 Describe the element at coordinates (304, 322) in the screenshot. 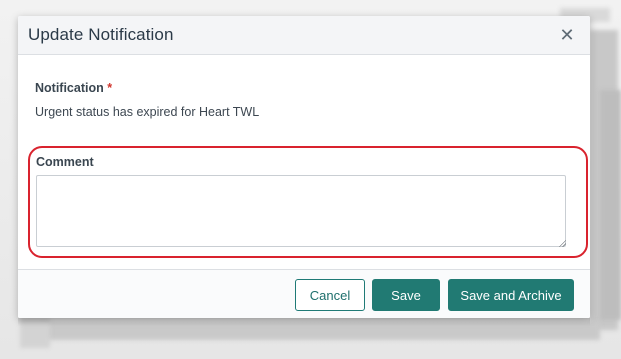

I see `dialog-shadow` at that location.